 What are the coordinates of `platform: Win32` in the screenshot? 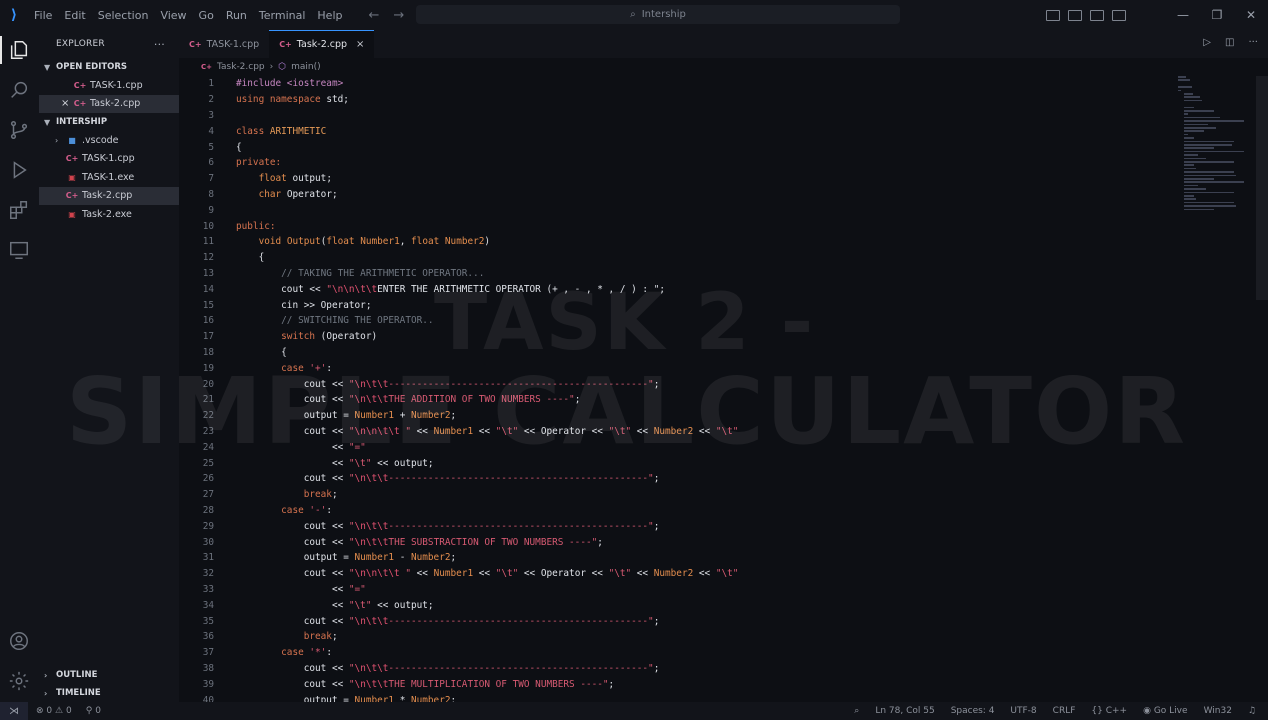 It's located at (1218, 711).